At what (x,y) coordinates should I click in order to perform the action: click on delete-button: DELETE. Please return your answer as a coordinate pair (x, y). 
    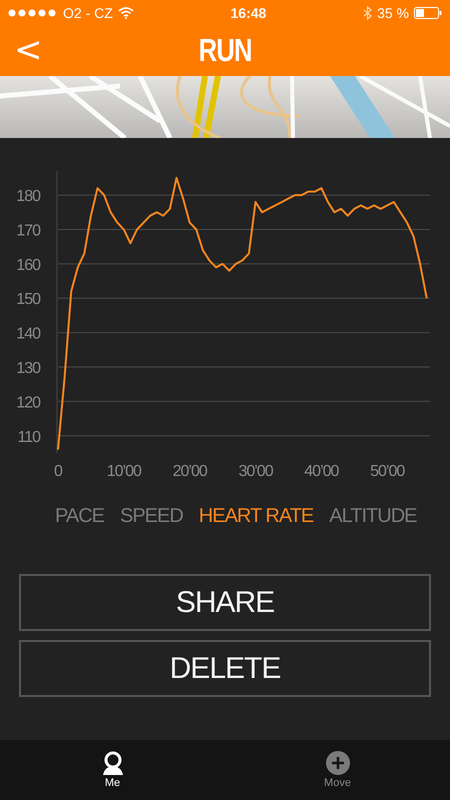
    Looking at the image, I should click on (225, 668).